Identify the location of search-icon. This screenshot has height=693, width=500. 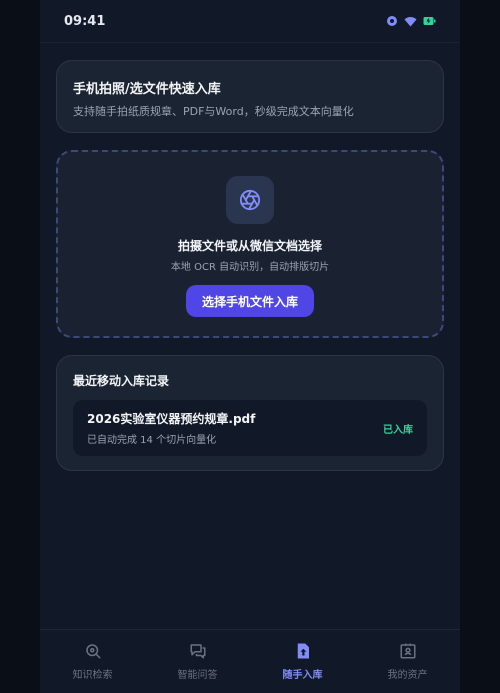
(92, 651).